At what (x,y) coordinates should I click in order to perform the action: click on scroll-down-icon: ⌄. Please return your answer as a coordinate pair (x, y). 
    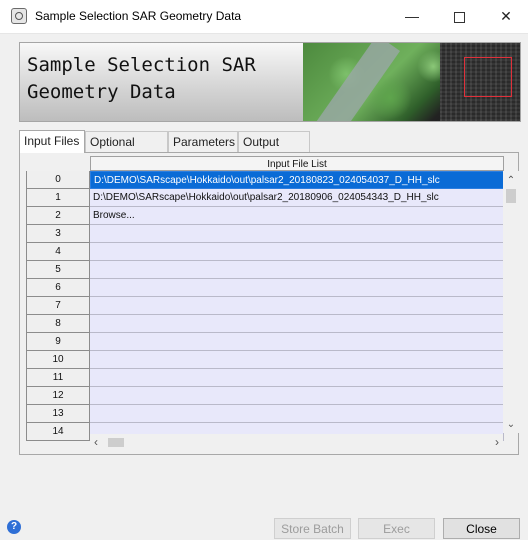
    Looking at the image, I should click on (511, 424).